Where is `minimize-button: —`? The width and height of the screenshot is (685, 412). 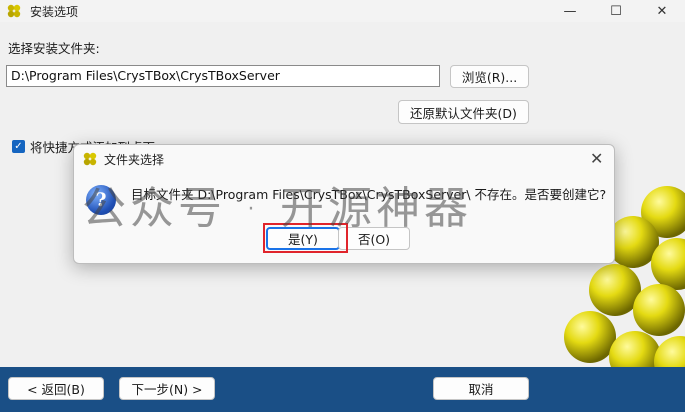 minimize-button: — is located at coordinates (570, 11).